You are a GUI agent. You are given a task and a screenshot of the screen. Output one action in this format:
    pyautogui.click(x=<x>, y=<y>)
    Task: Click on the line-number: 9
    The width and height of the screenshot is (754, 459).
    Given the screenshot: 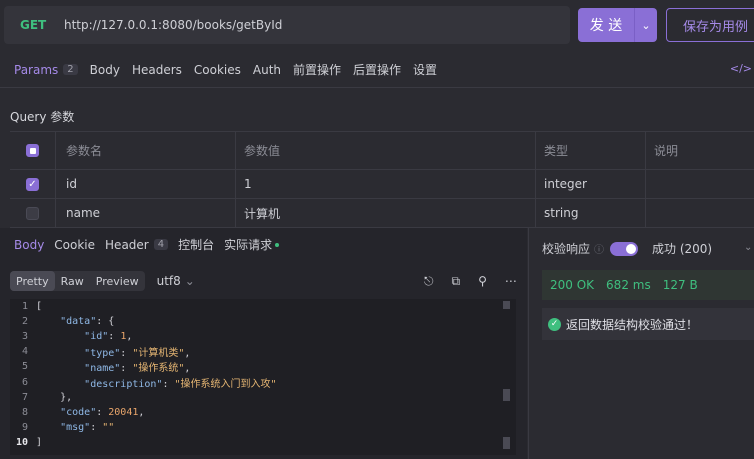 What is the action you would take?
    pyautogui.click(x=24, y=427)
    